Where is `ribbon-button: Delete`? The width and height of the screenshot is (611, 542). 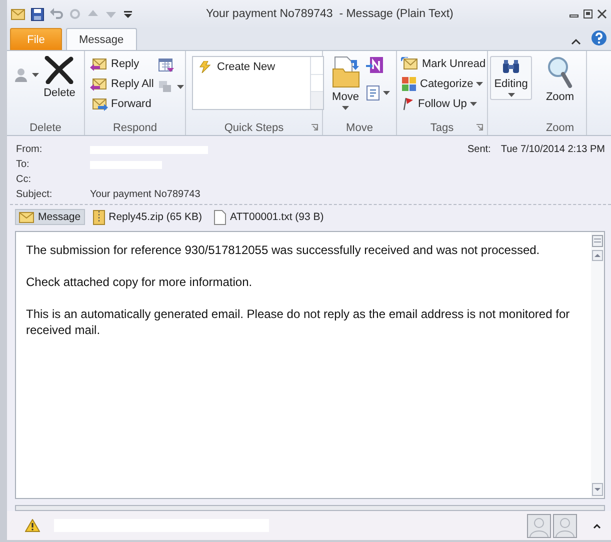 ribbon-button: Delete is located at coordinates (59, 77).